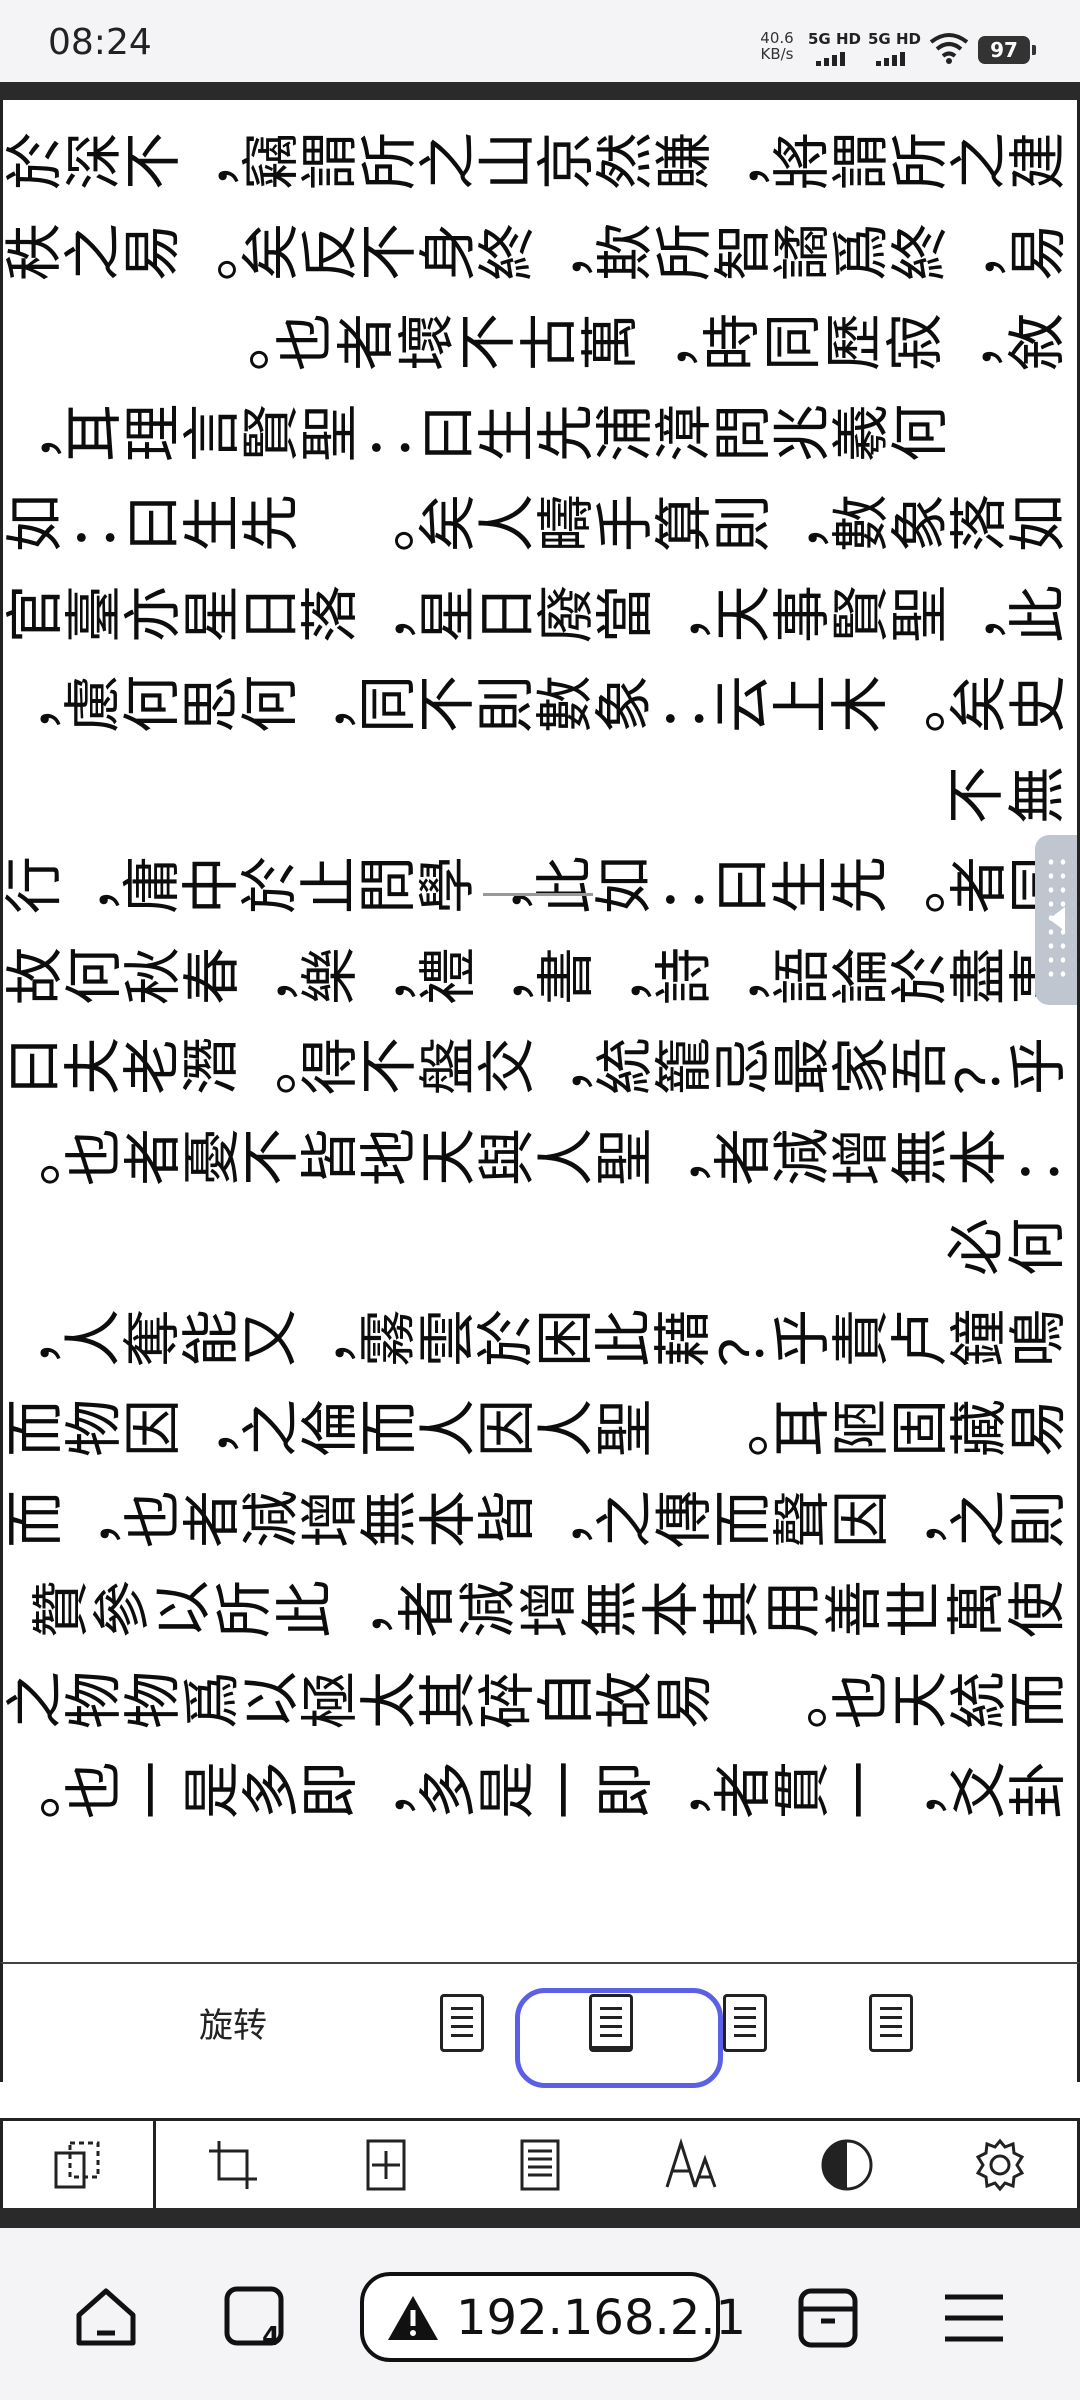  I want to click on text-line: 敘，寂歷同時，萬古不壞者也。, so click(538, 342).